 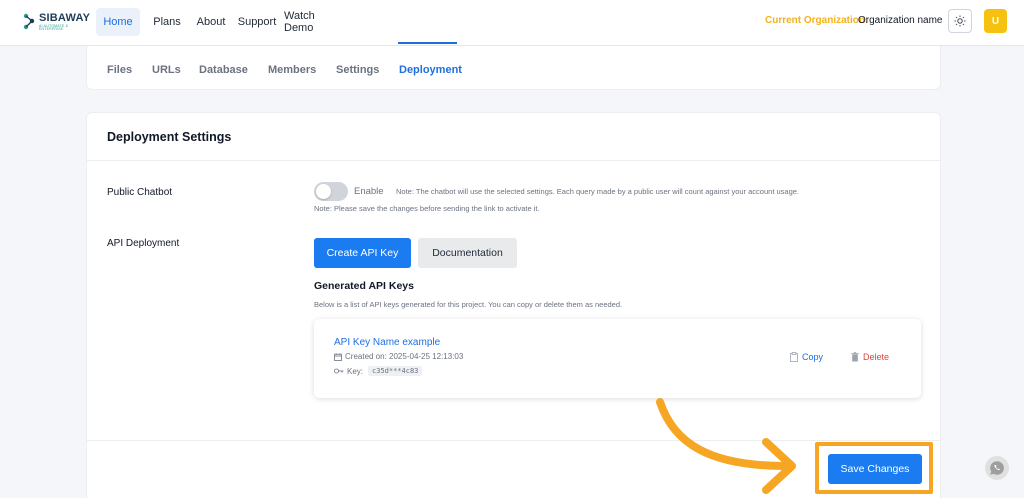 What do you see at coordinates (813, 357) in the screenshot?
I see `copy-label: Copy` at bounding box center [813, 357].